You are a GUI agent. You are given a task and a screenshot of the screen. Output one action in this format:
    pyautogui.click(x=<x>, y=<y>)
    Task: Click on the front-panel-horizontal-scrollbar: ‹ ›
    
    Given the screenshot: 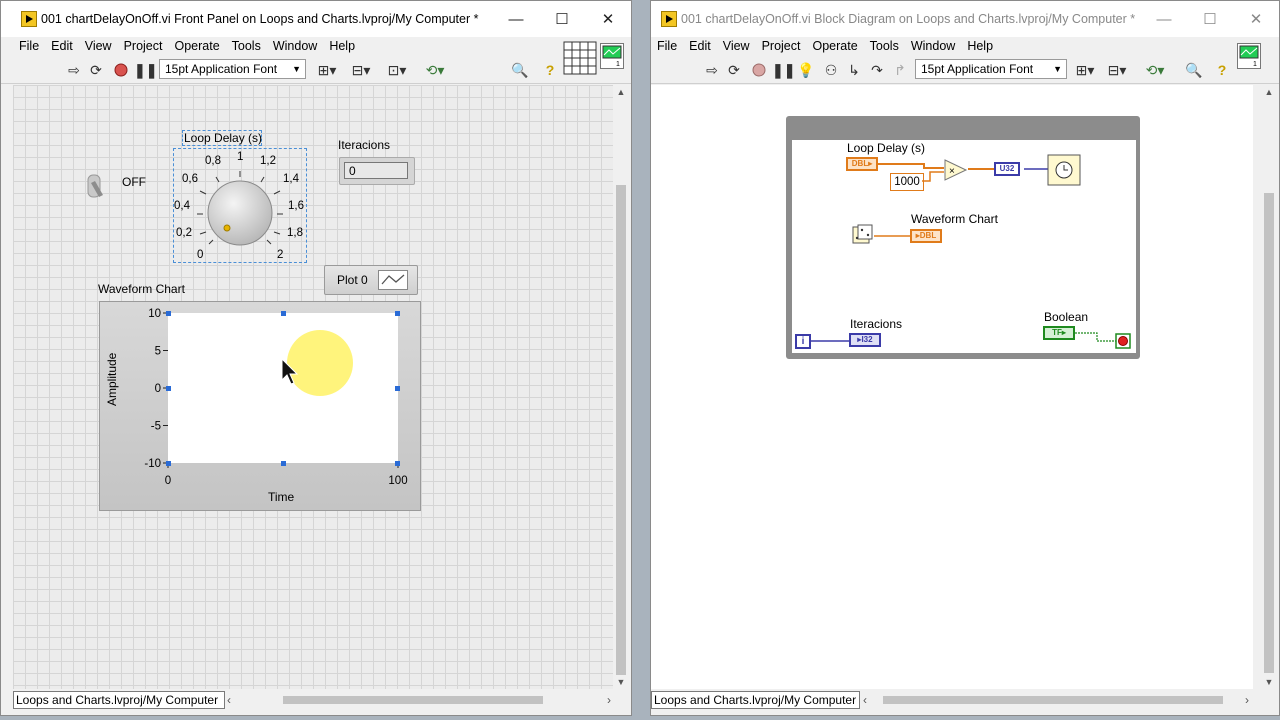 What is the action you would take?
    pyautogui.click(x=419, y=700)
    